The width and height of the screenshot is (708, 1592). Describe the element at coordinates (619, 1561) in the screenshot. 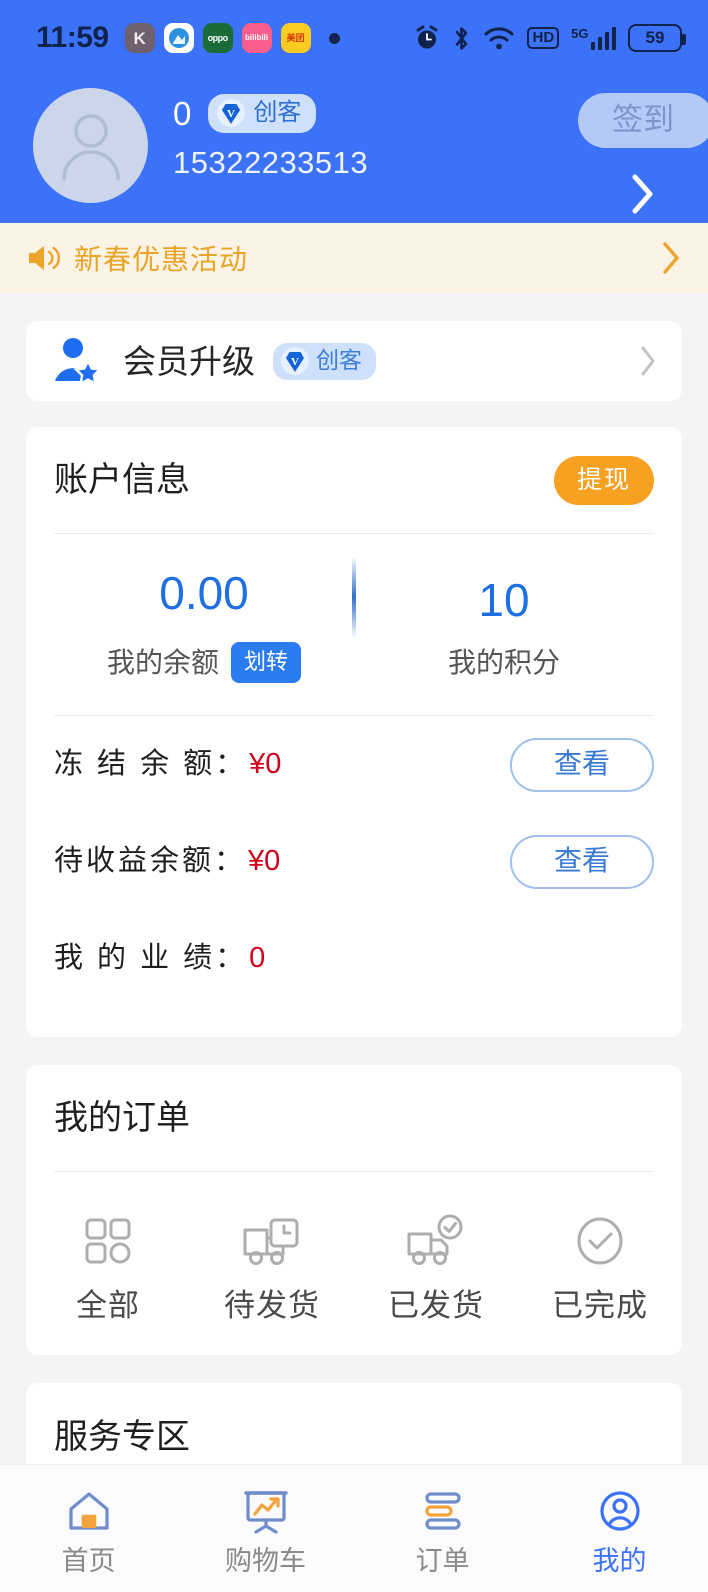

I see `tab-label: 我的` at that location.